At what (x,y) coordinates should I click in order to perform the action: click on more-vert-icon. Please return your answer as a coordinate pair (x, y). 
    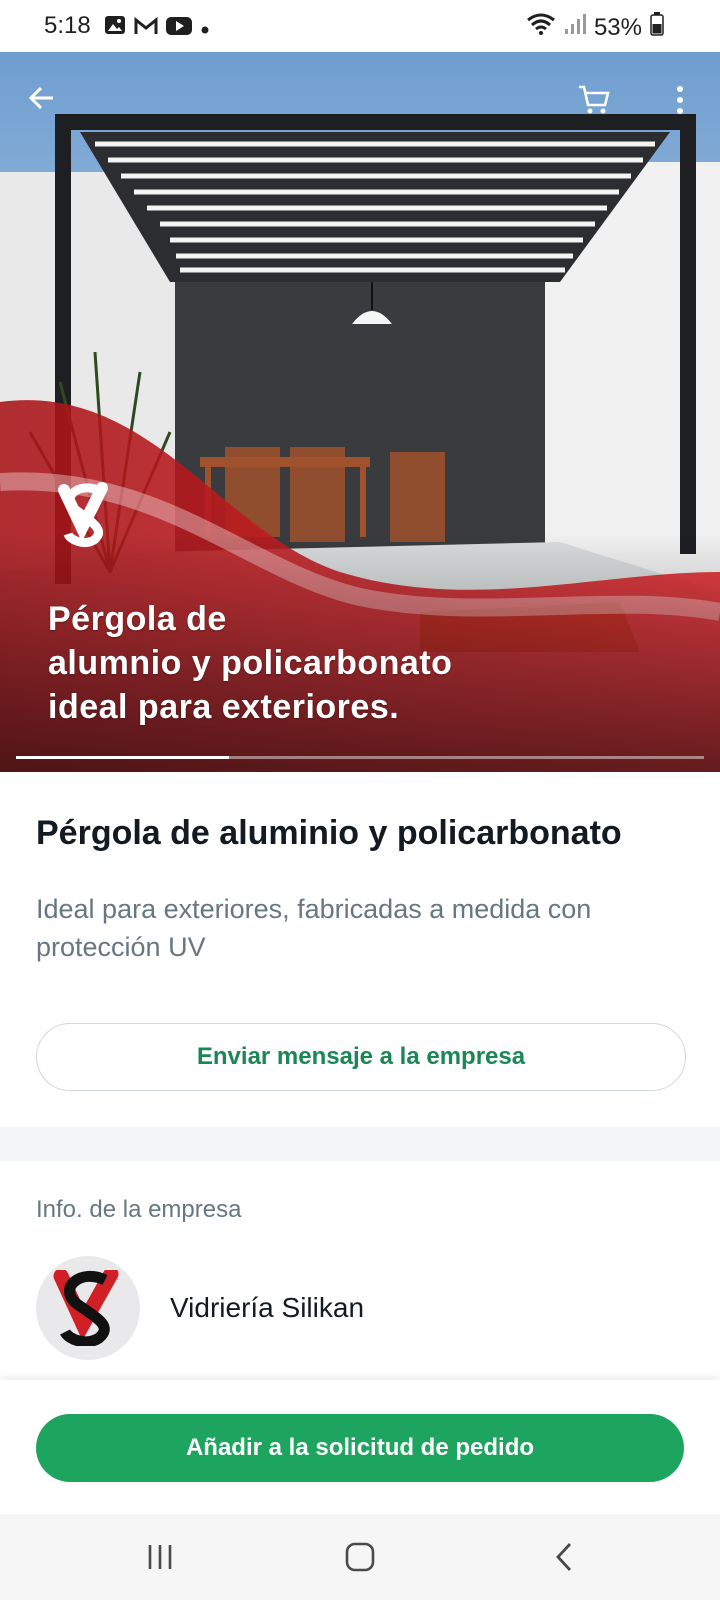
    Looking at the image, I should click on (680, 100).